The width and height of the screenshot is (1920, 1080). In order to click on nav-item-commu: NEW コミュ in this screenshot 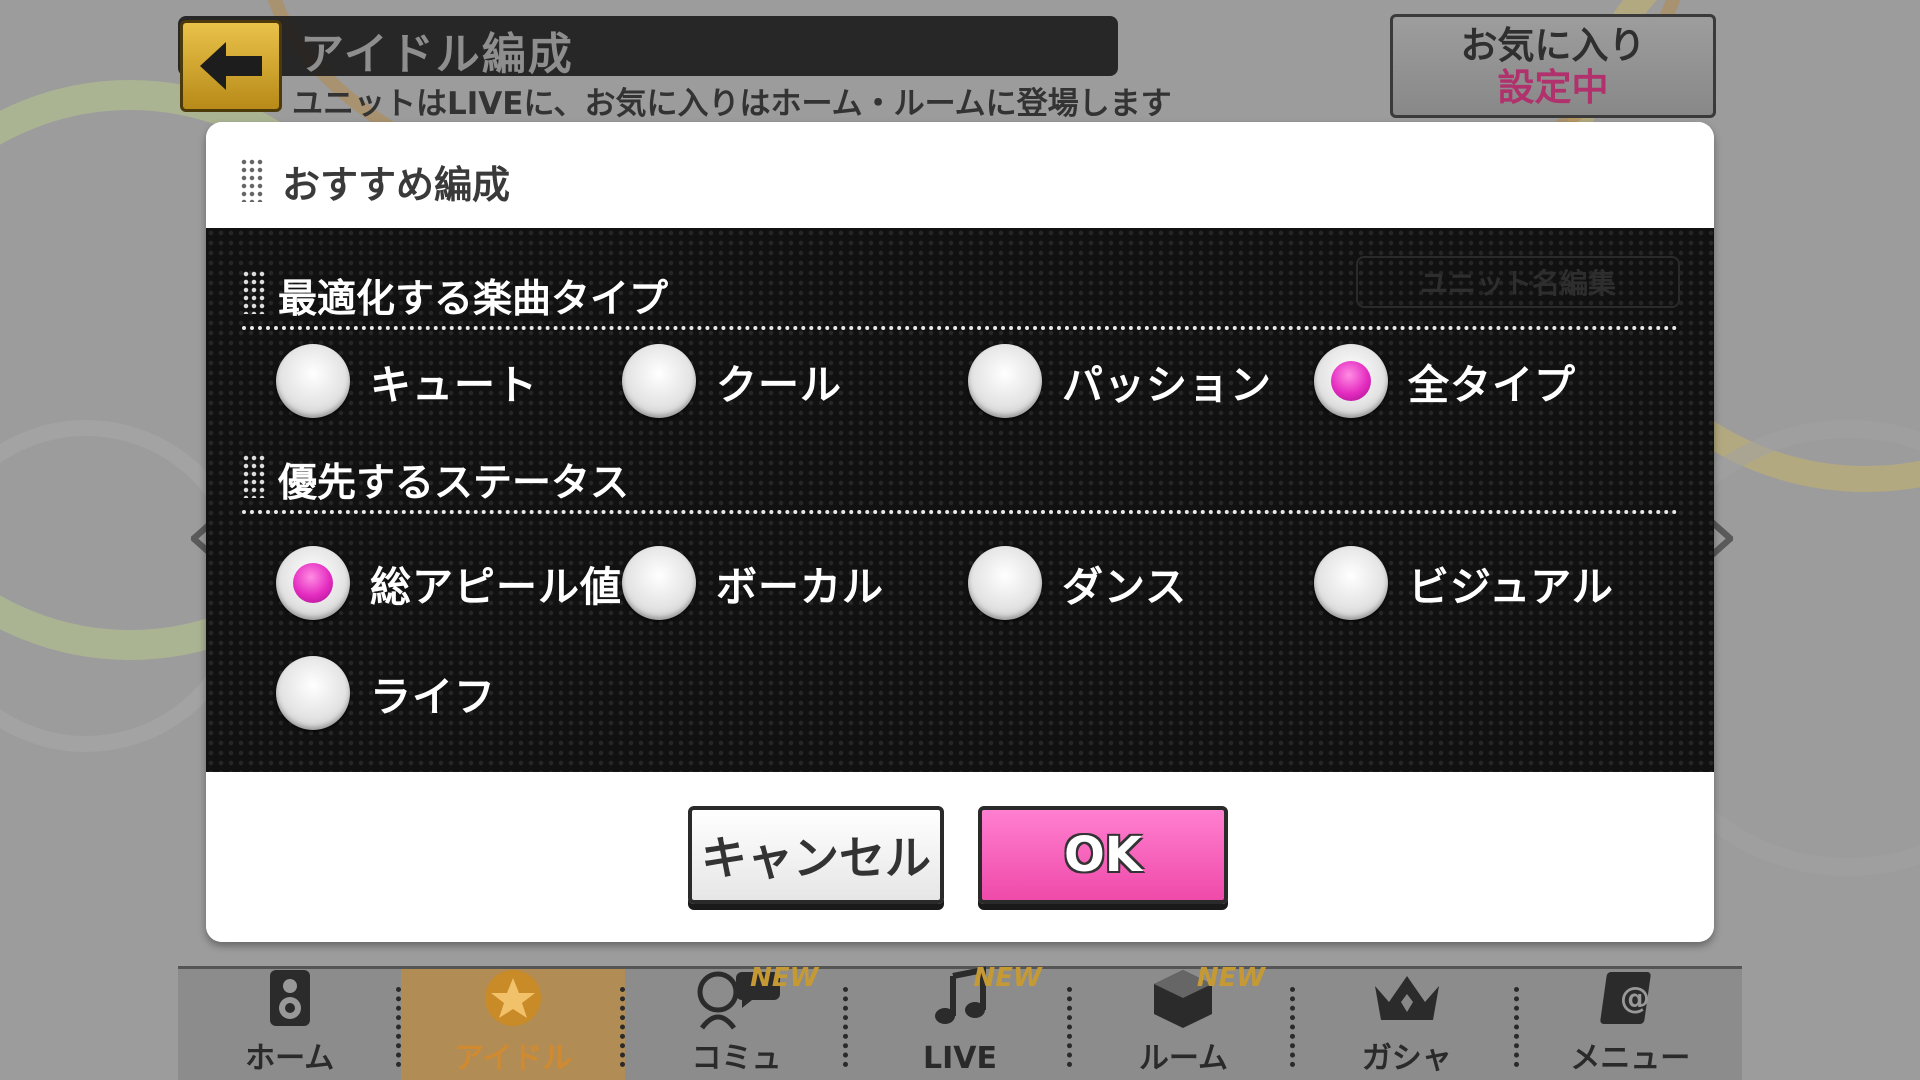, I will do `click(737, 1021)`.